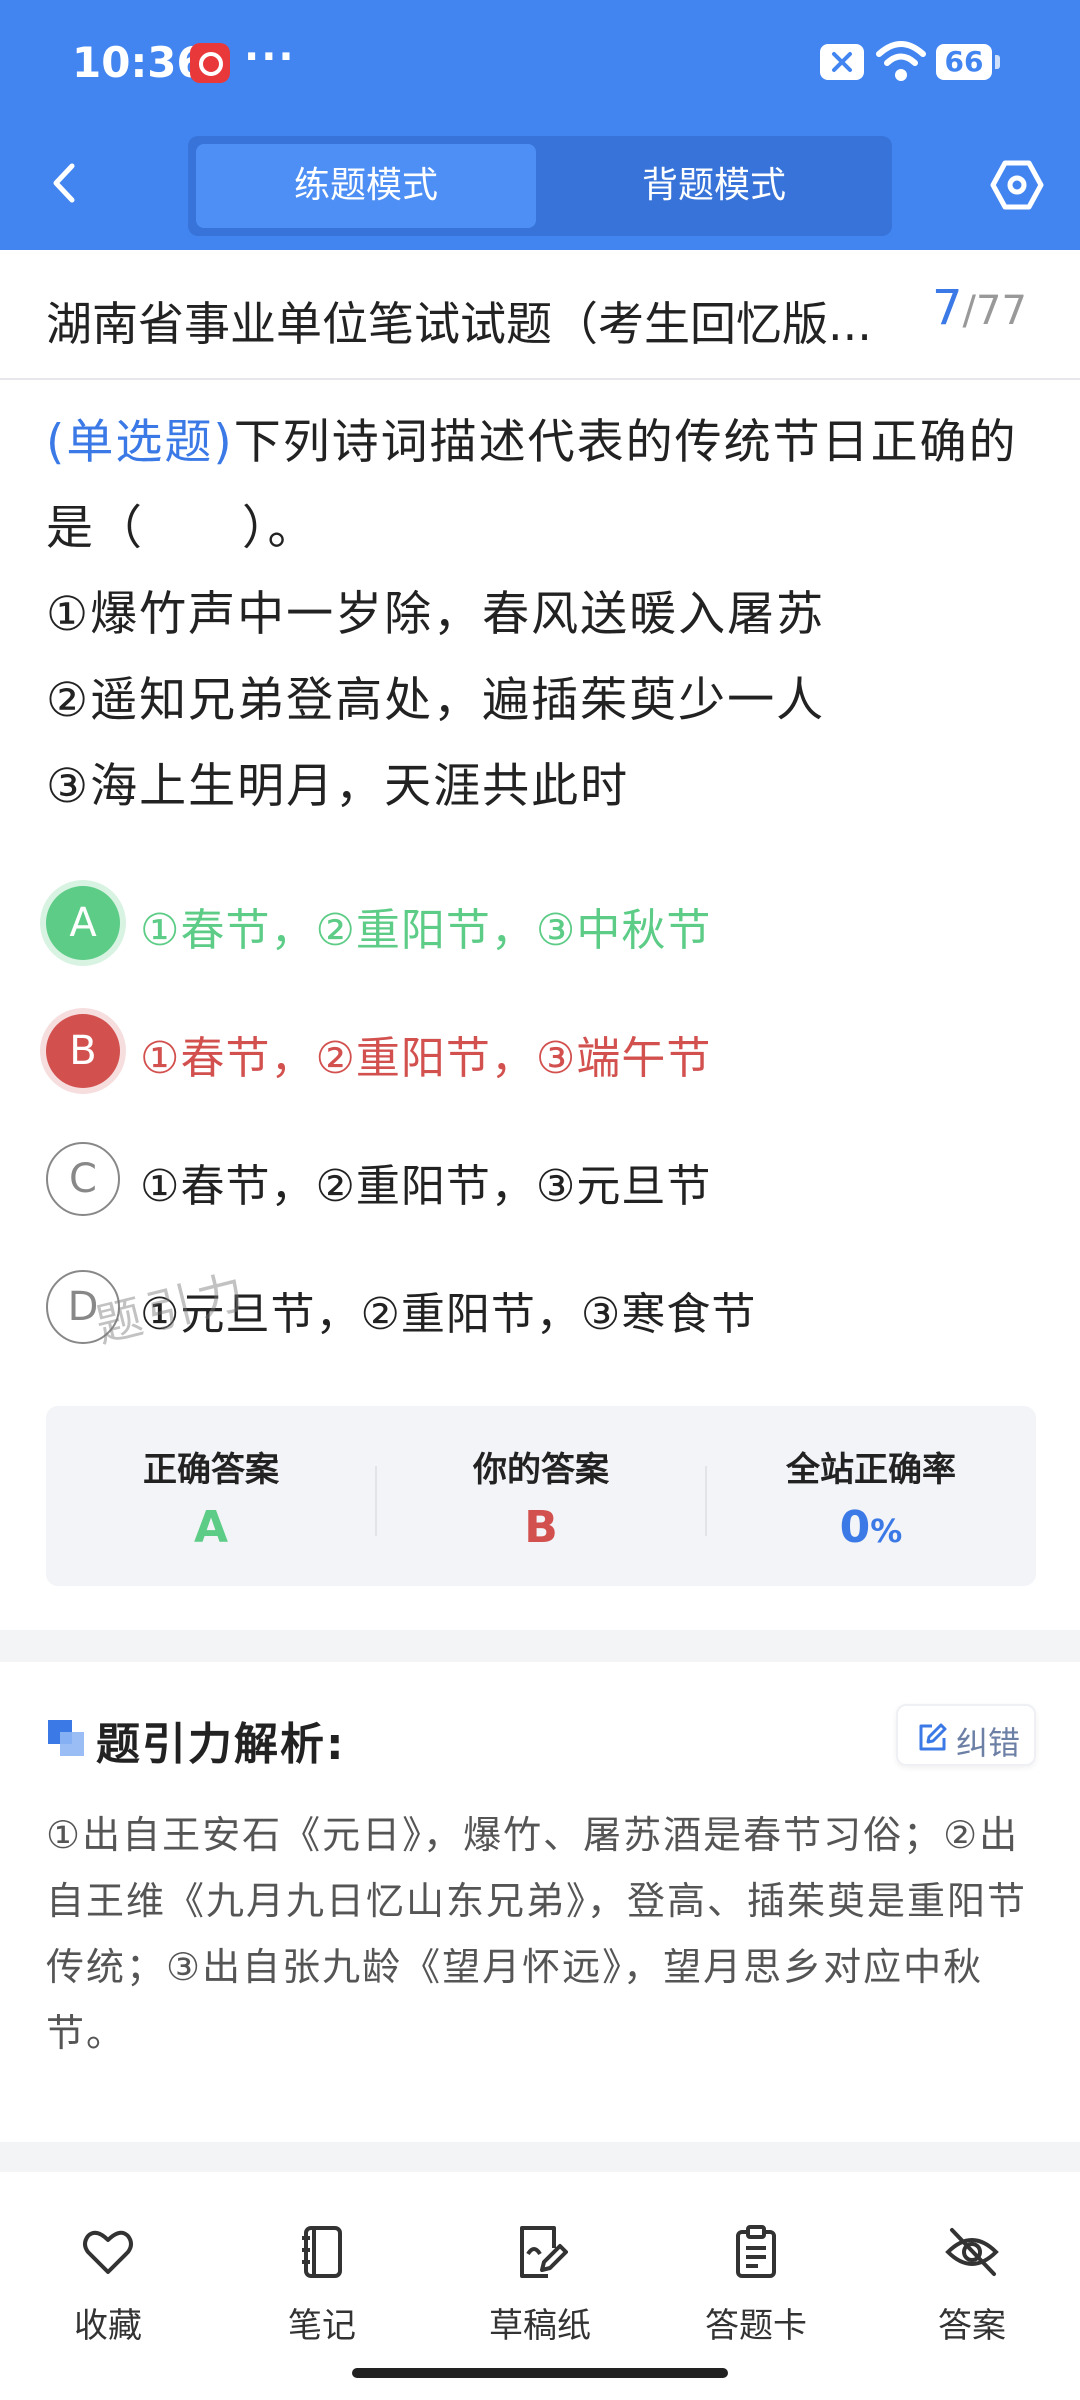  Describe the element at coordinates (541, 1527) in the screenshot. I see `your-answer-value: B` at that location.